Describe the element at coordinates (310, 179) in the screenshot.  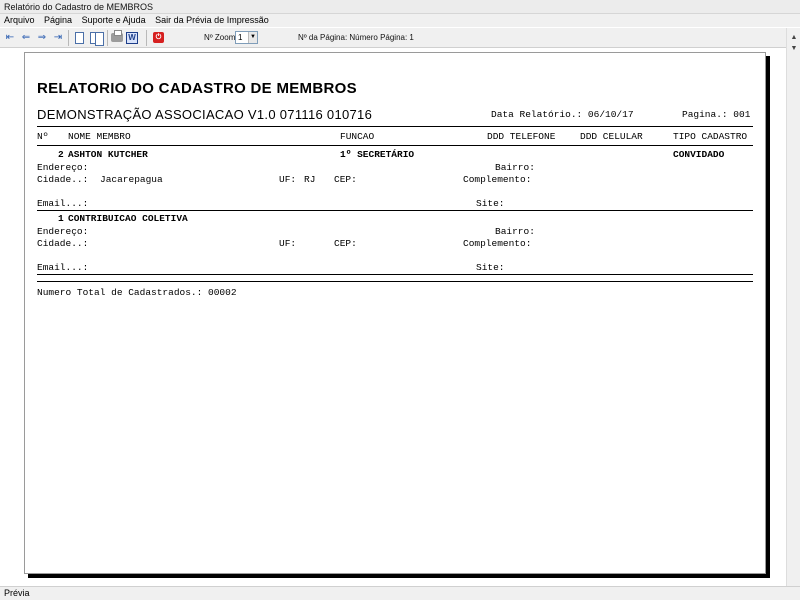
I see `state-value: RJ` at that location.